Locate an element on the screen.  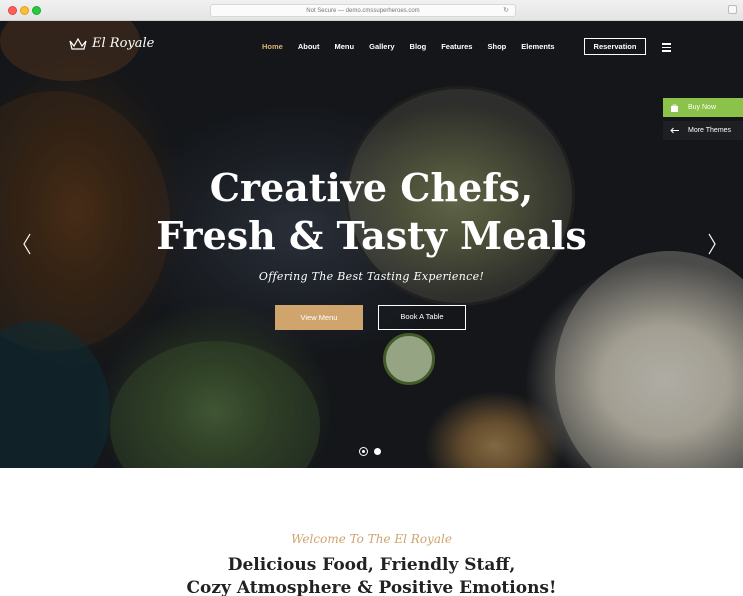
maximize-window-button is located at coordinates (36, 10).